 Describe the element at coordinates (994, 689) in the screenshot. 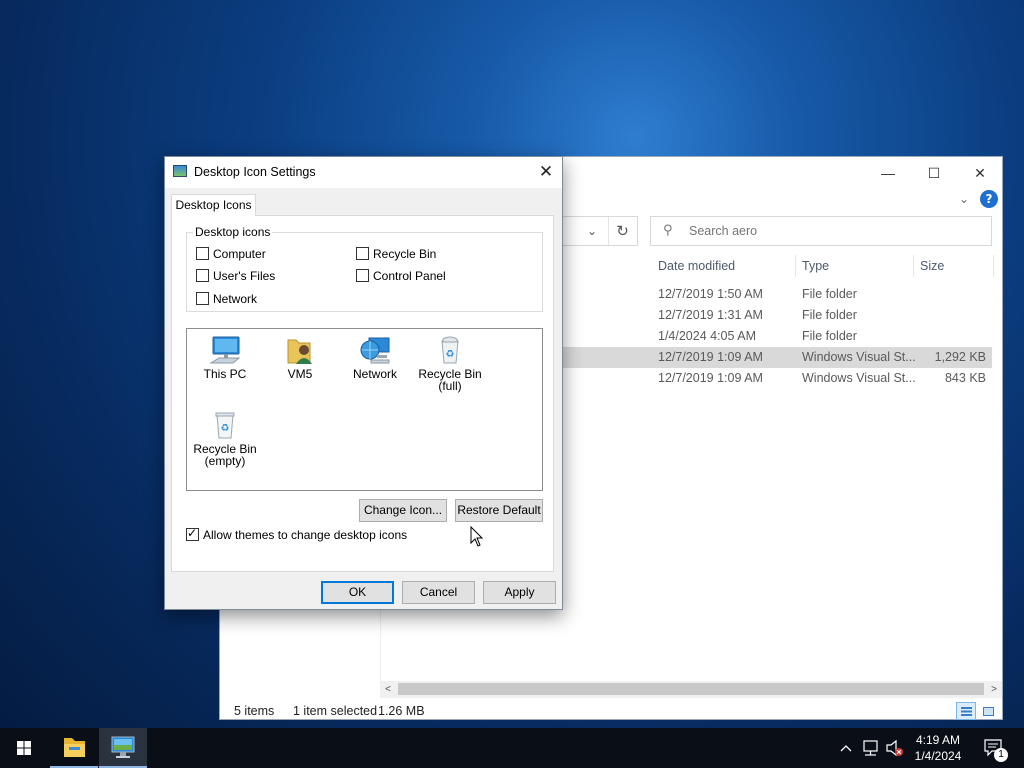

I see `scroll-right-icon: >` at that location.